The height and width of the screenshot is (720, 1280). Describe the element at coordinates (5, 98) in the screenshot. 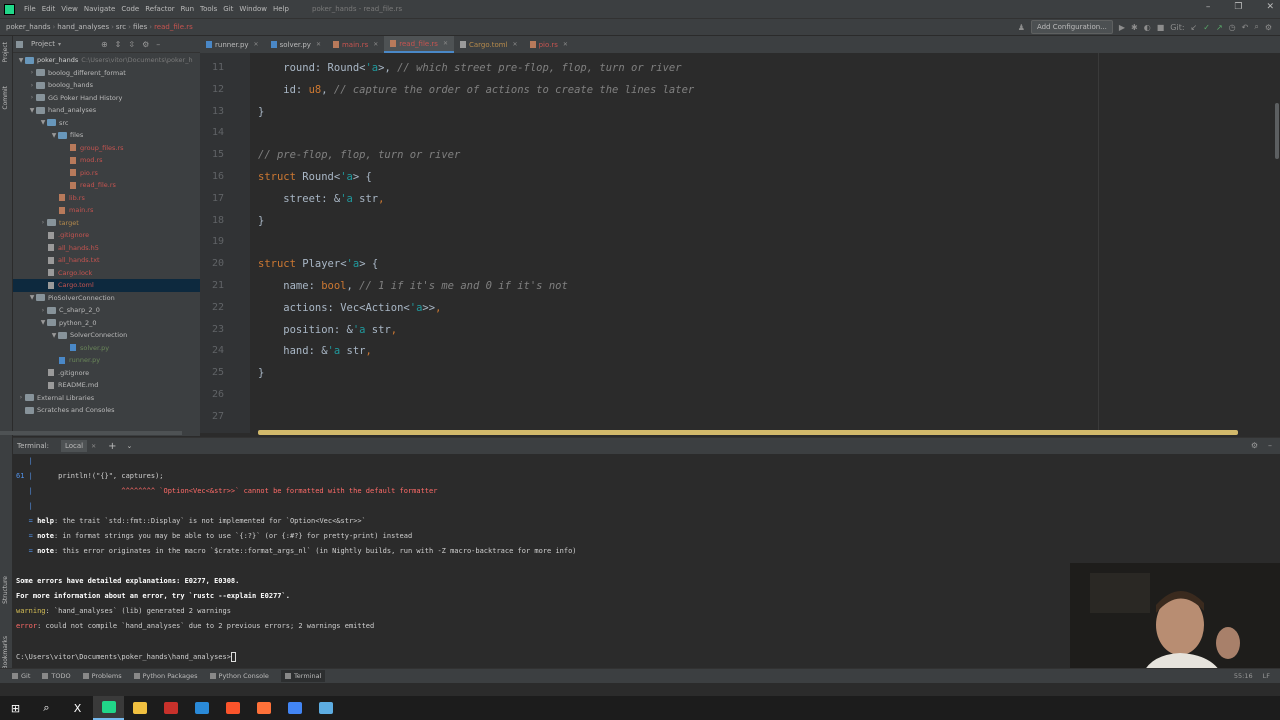

I see `commit-tool-tab: Commit` at that location.